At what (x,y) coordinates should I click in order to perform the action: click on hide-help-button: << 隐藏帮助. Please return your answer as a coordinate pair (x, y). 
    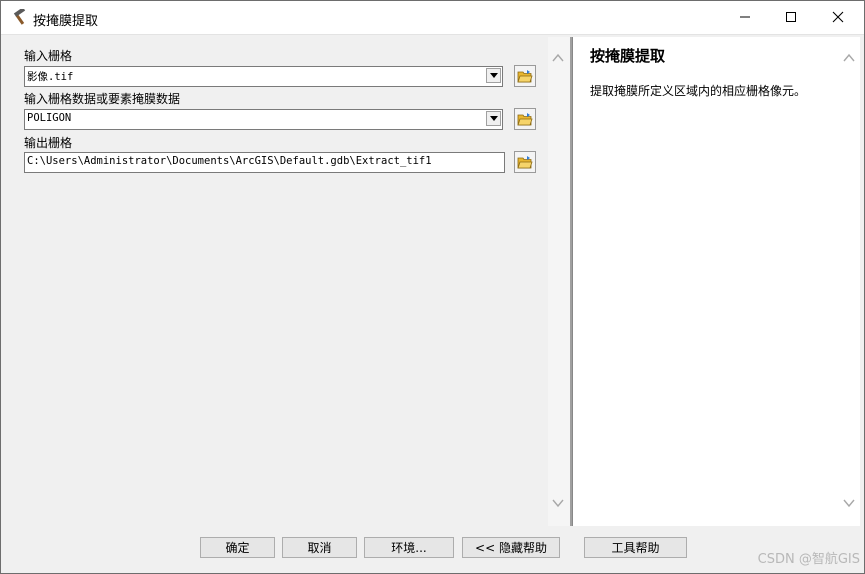
    Looking at the image, I should click on (511, 547).